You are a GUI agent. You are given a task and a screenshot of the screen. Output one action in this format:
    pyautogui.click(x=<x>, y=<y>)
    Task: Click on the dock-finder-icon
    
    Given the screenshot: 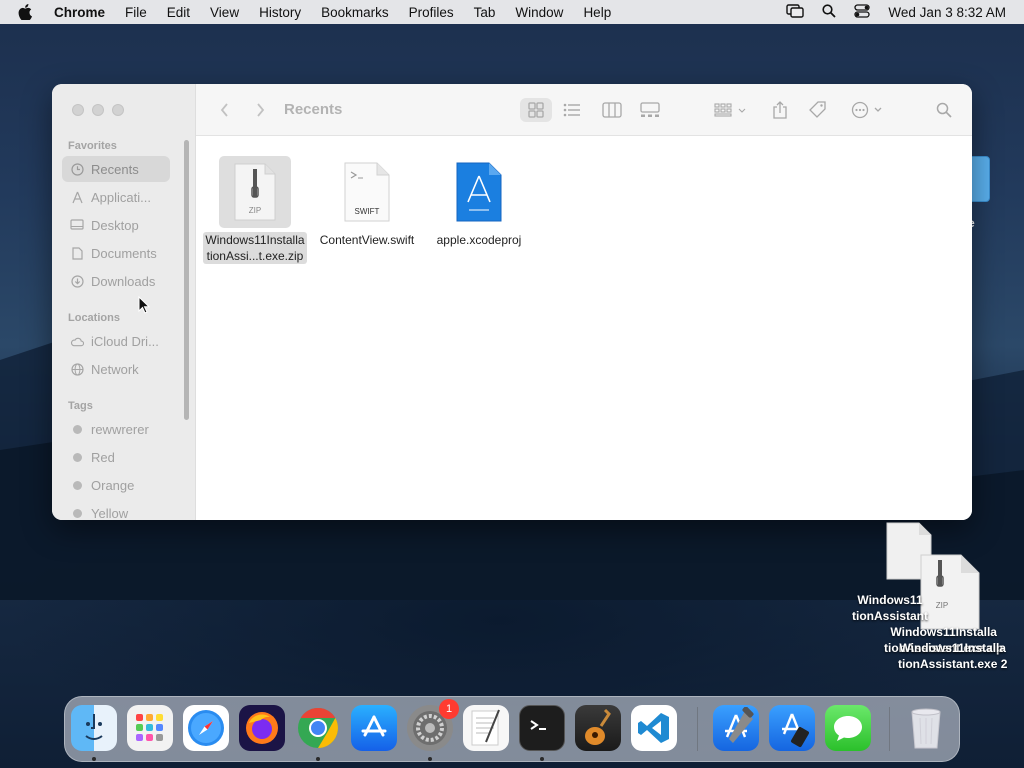 What is the action you would take?
    pyautogui.click(x=94, y=728)
    